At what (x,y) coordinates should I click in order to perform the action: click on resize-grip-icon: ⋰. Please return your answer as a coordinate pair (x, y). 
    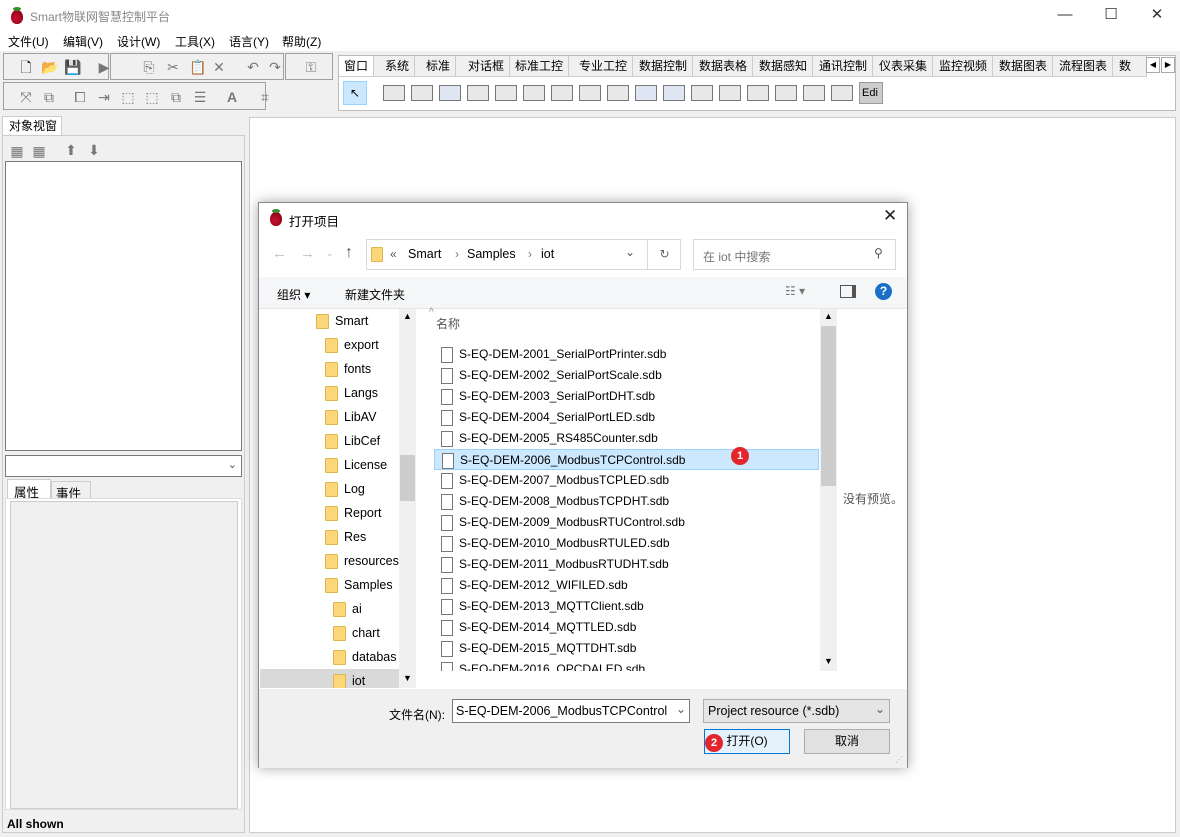
    Looking at the image, I should click on (899, 759).